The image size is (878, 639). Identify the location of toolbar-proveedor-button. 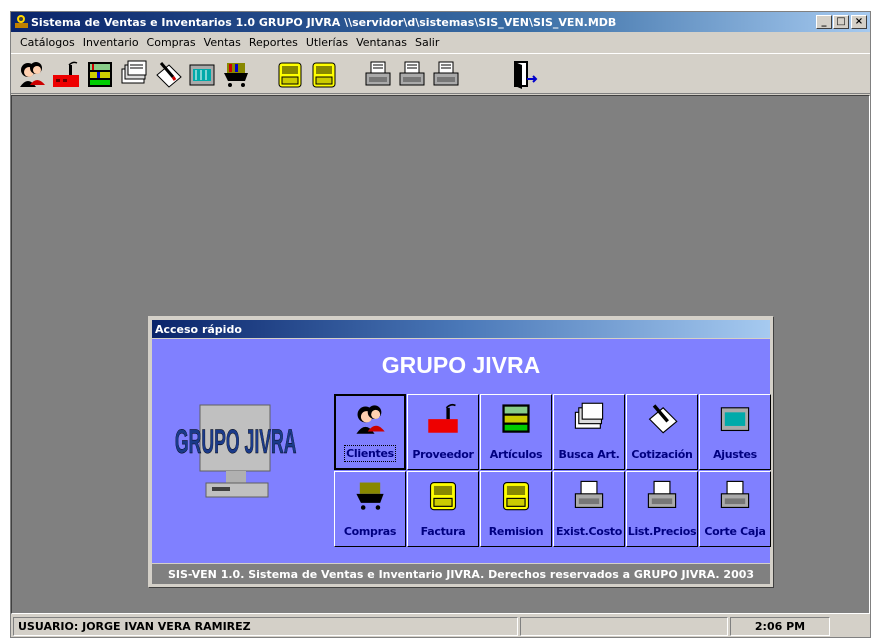
(66, 74).